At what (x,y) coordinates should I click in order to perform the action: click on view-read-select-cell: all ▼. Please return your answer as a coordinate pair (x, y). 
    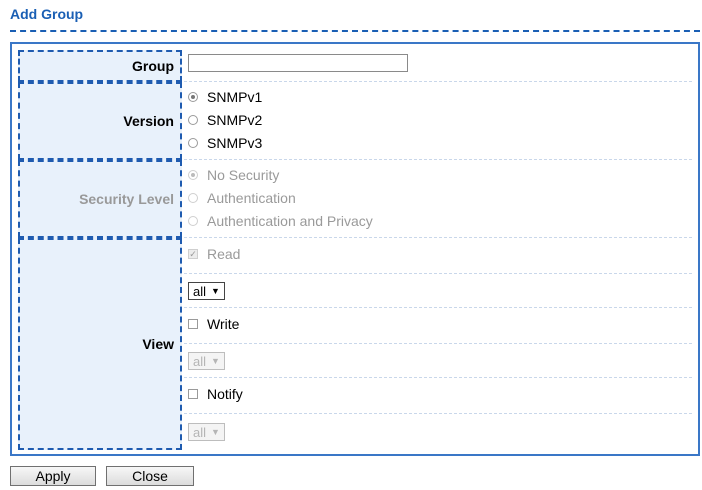
    Looking at the image, I should click on (438, 291).